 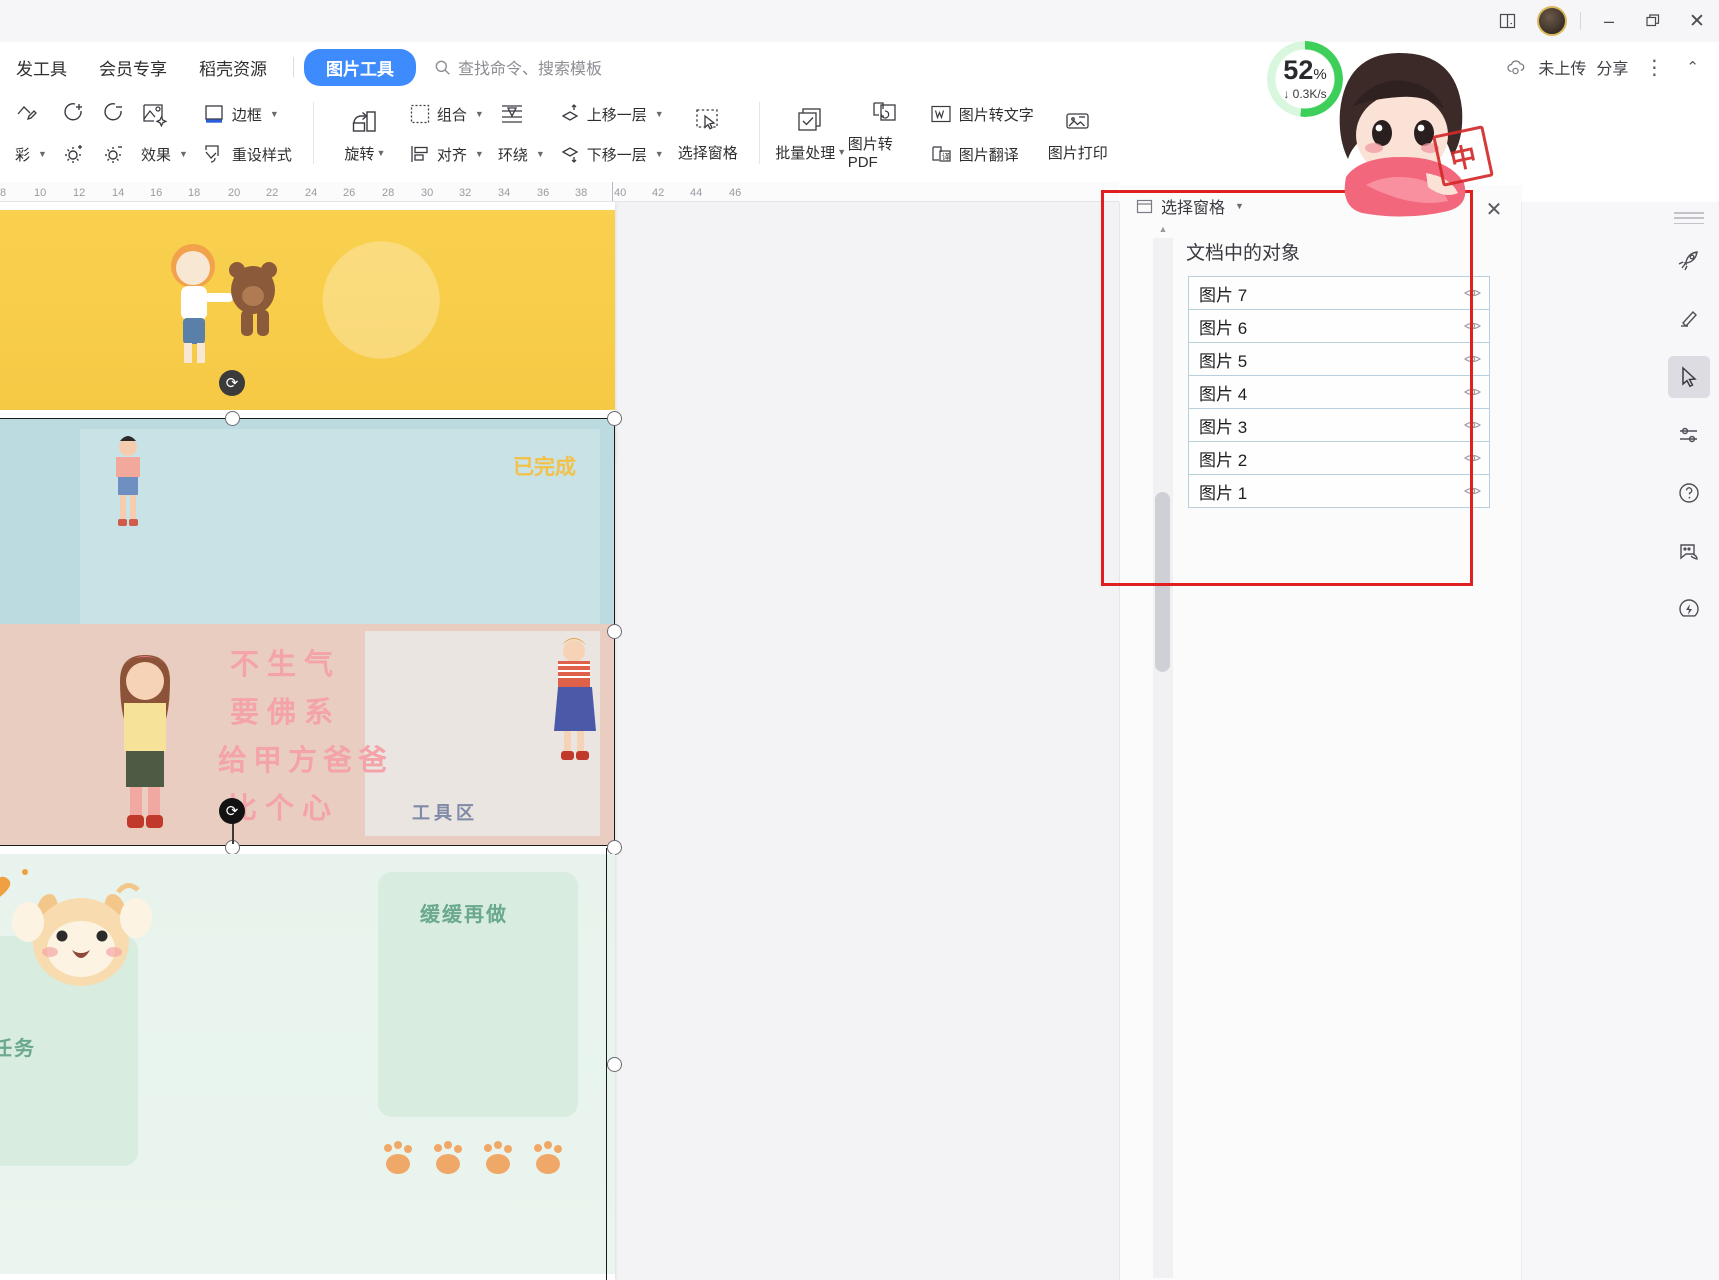 What do you see at coordinates (164, 154) in the screenshot?
I see `ribbon-btn-effects: 效果 ▼` at bounding box center [164, 154].